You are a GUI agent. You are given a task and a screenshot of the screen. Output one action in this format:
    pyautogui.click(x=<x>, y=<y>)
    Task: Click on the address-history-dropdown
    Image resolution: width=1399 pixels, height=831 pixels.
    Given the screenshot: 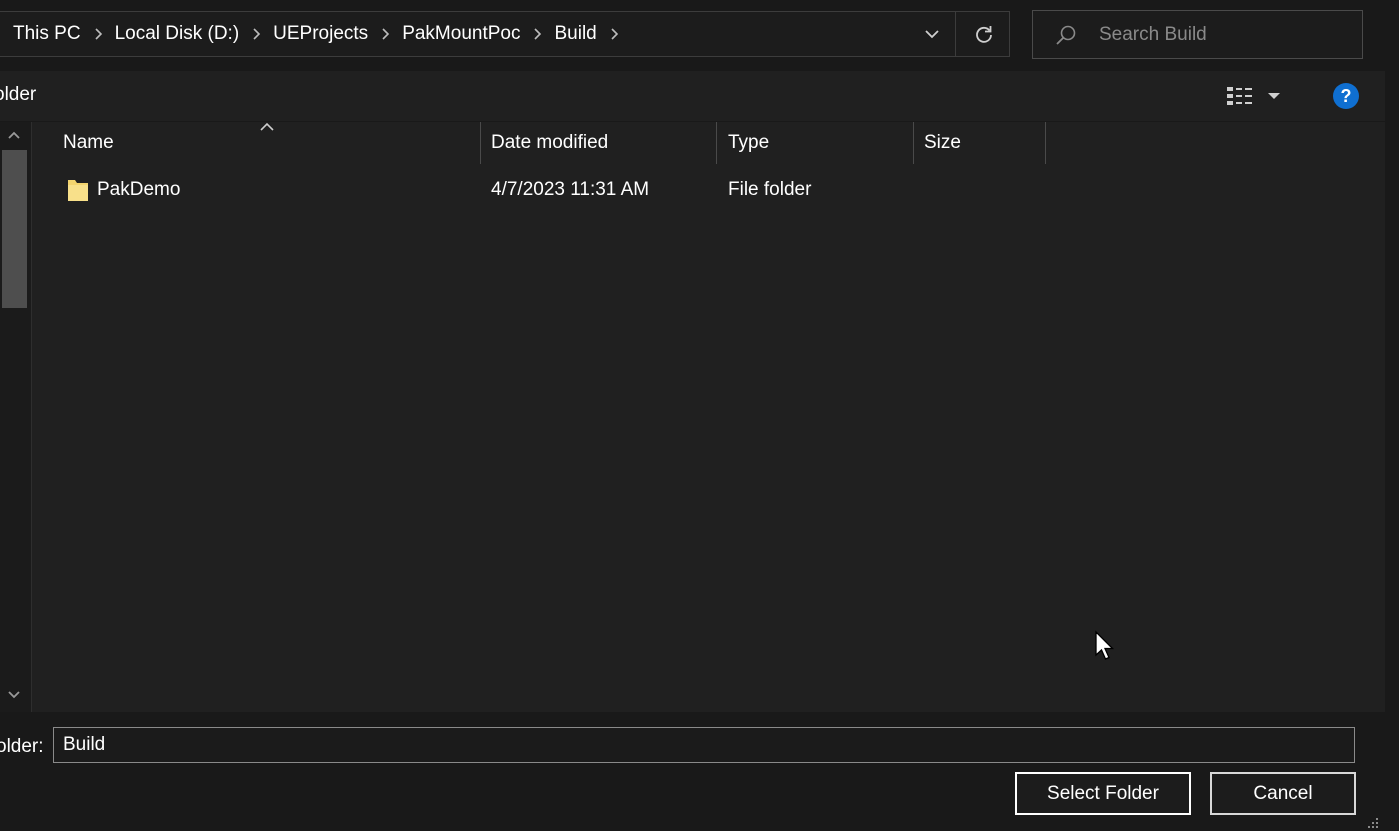 What is the action you would take?
    pyautogui.click(x=932, y=34)
    